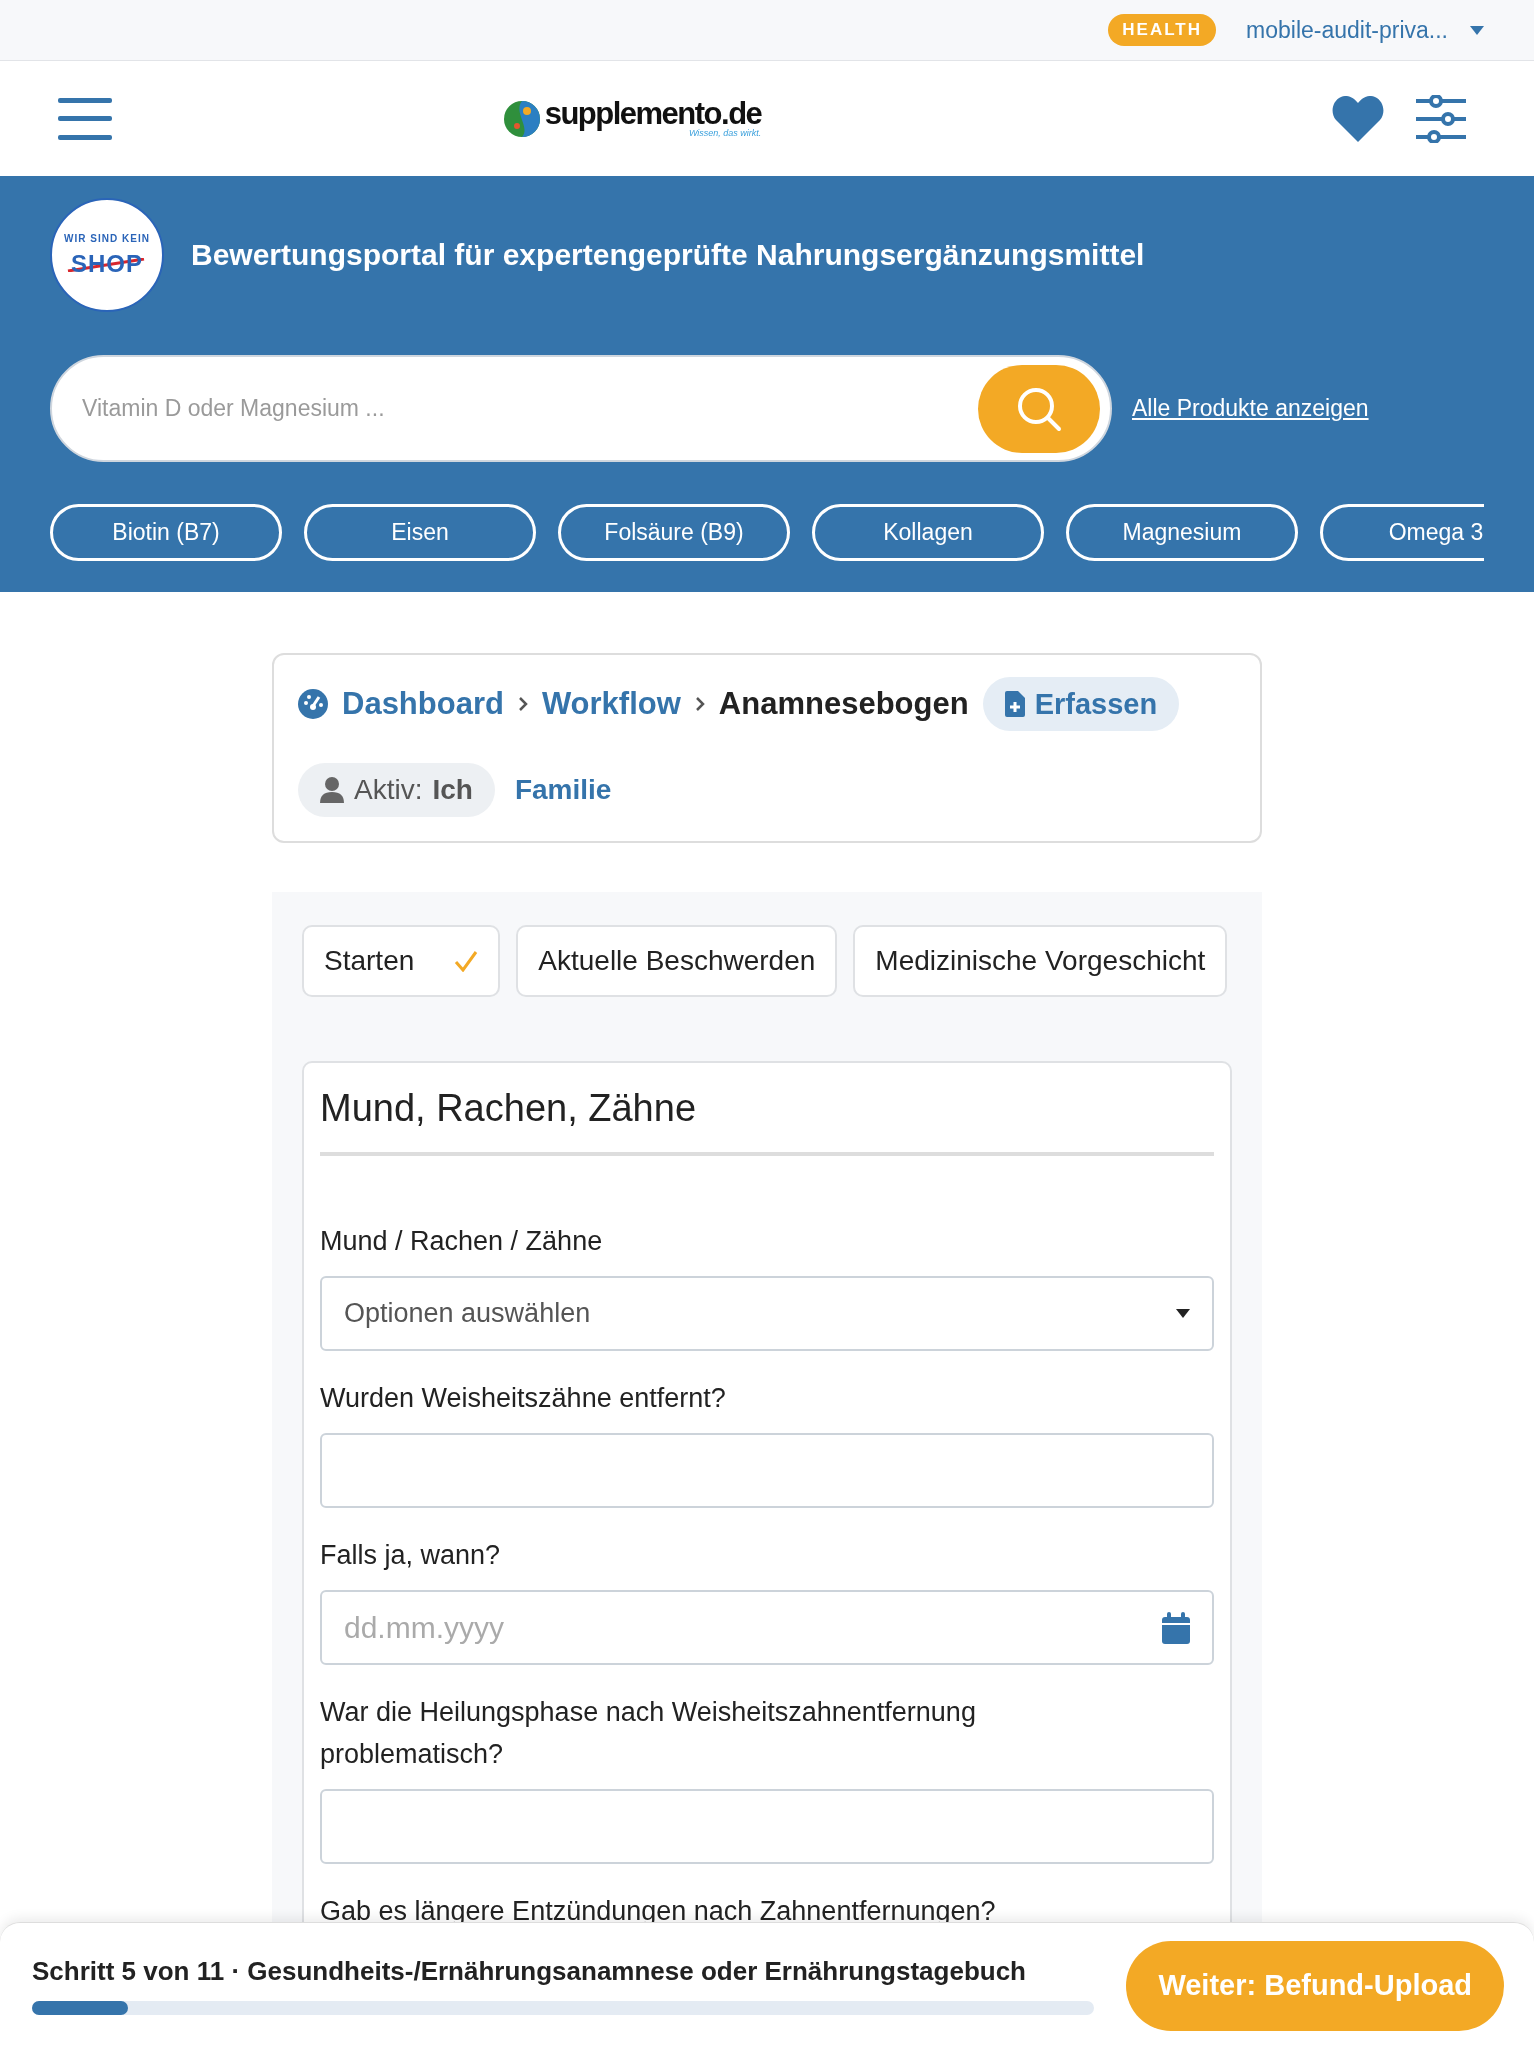 This screenshot has height=2048, width=1534. What do you see at coordinates (1441, 118) in the screenshot?
I see `filter-icon` at bounding box center [1441, 118].